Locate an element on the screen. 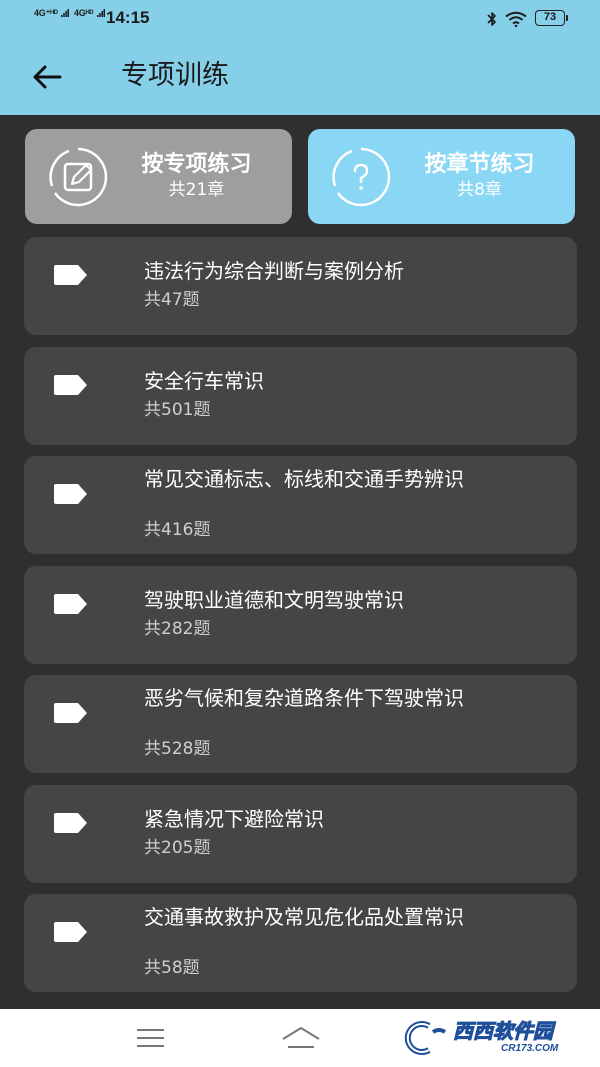 The width and height of the screenshot is (600, 1067). watermark: 西西软件园 CR173.COM is located at coordinates (491, 1038).